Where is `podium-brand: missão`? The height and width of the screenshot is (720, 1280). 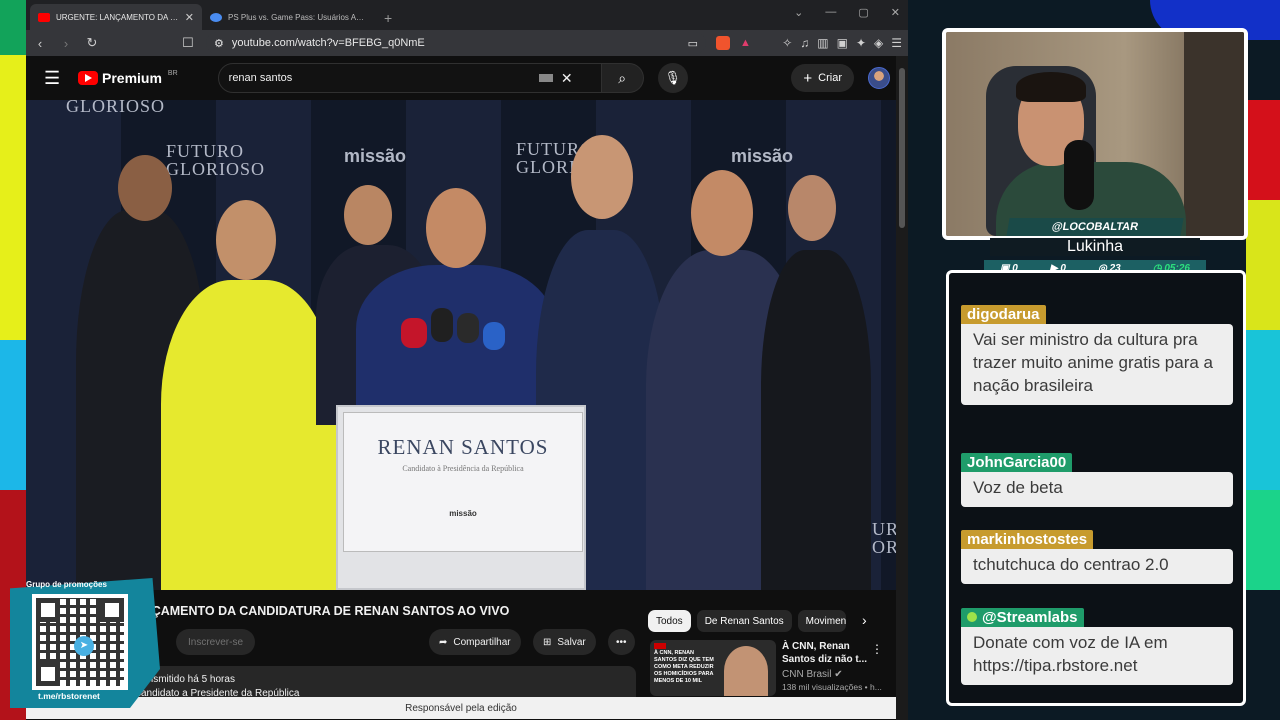 podium-brand: missão is located at coordinates (463, 513).